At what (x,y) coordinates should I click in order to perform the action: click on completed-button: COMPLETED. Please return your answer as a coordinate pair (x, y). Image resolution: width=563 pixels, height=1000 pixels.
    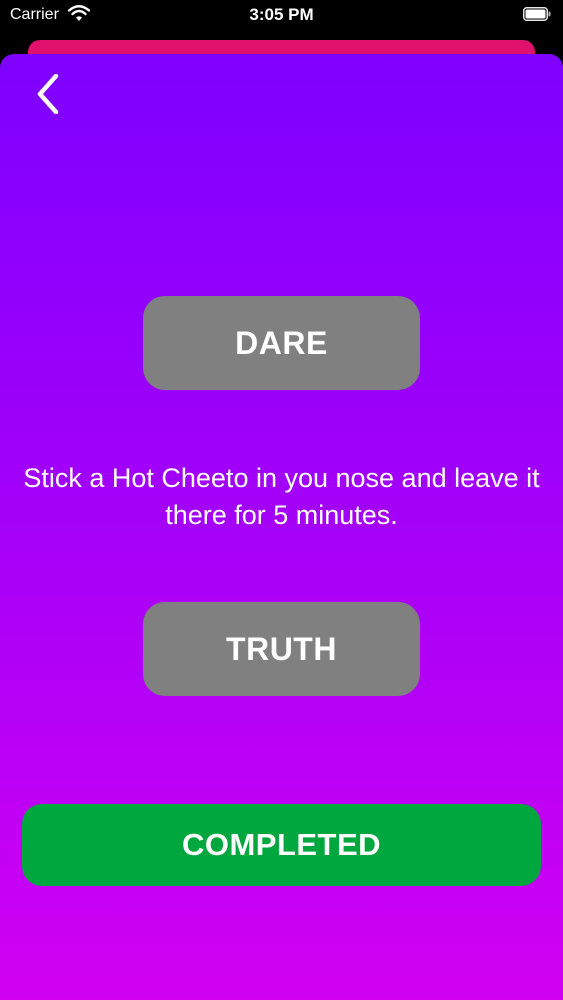
    Looking at the image, I should click on (281, 845).